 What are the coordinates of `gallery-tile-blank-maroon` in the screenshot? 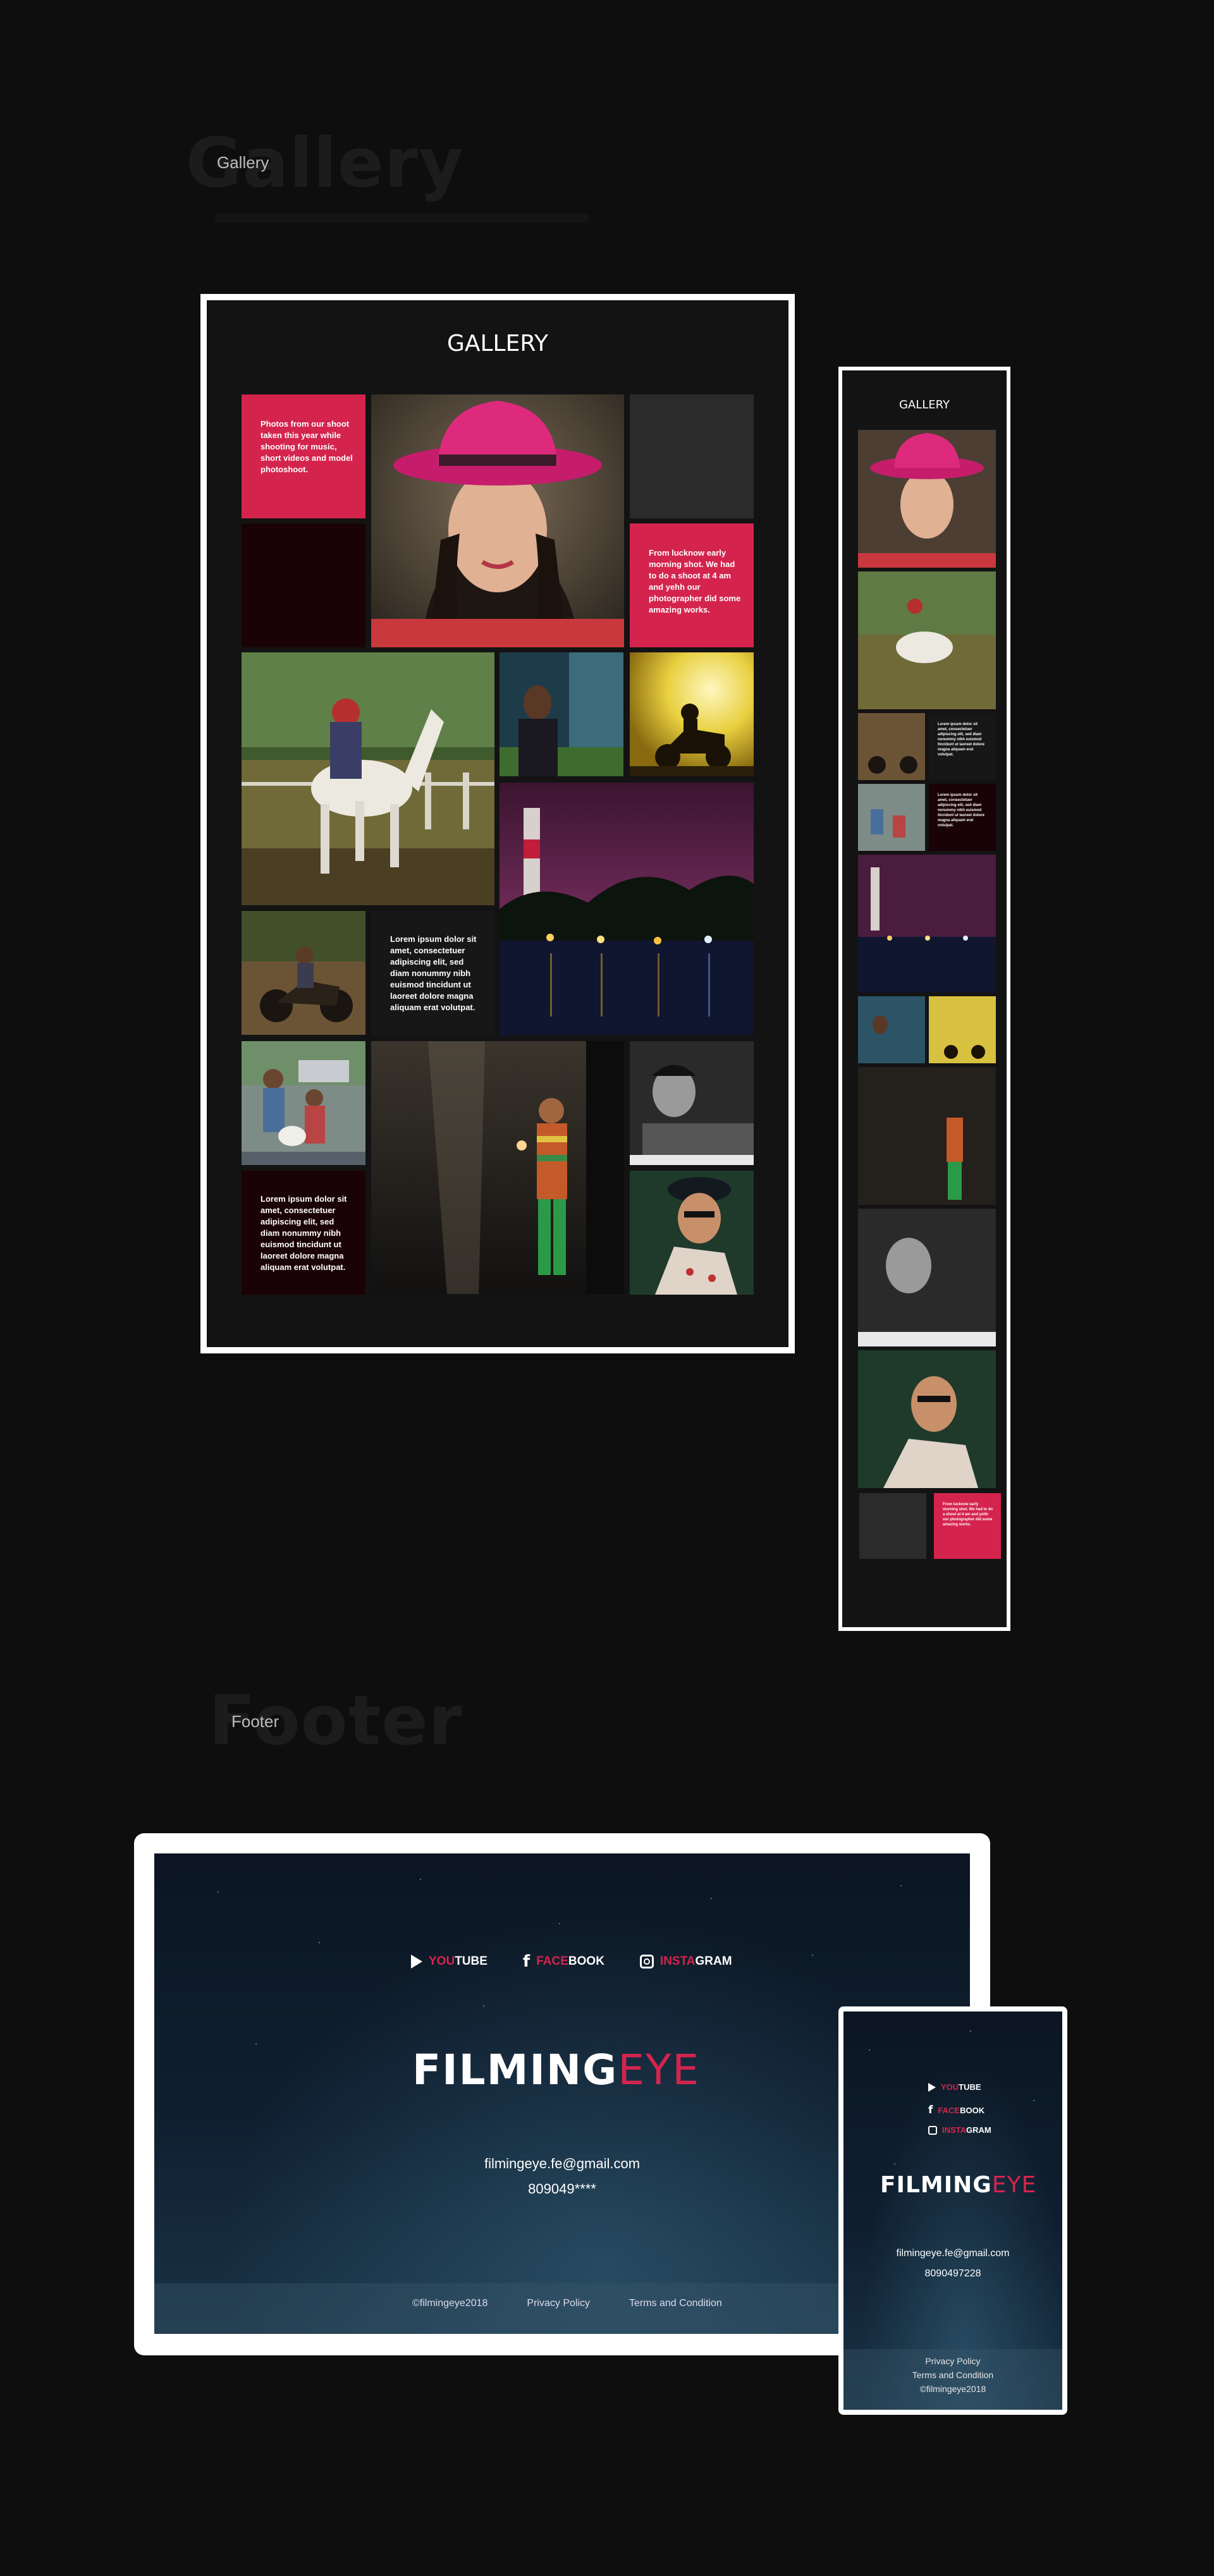 It's located at (303, 585).